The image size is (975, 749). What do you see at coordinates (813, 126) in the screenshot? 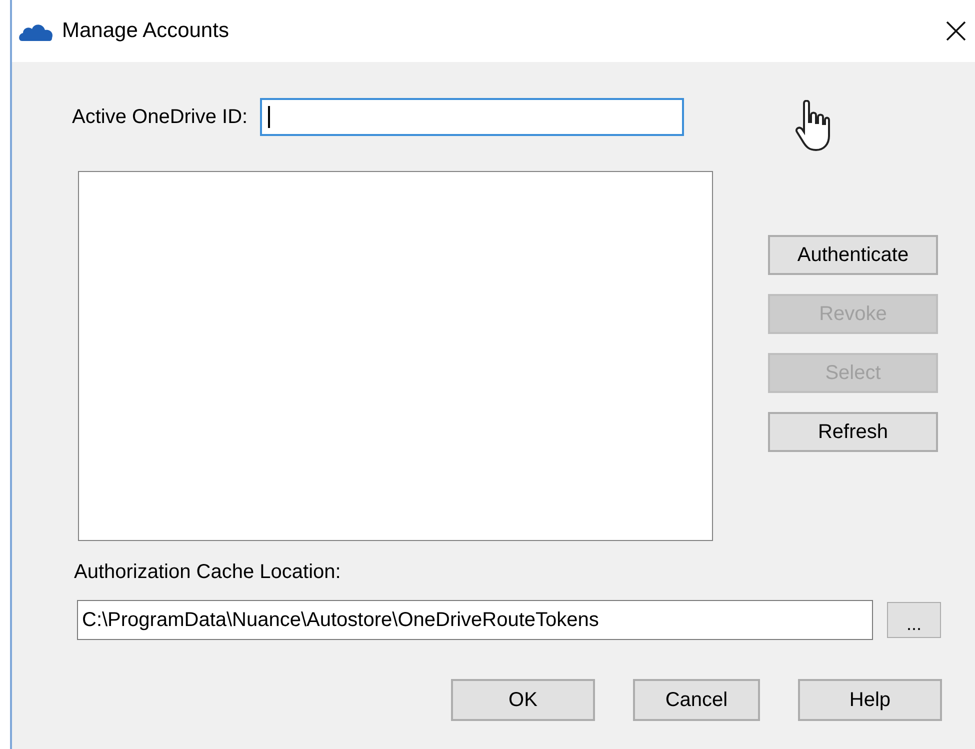
I see `hand-cursor-icon` at bounding box center [813, 126].